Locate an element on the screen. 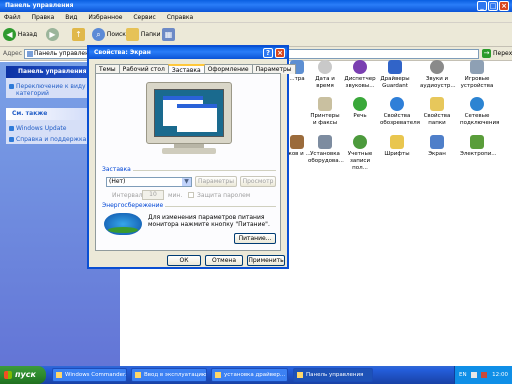 The image size is (512, 384). menu-favorites: Избранное is located at coordinates (105, 17).